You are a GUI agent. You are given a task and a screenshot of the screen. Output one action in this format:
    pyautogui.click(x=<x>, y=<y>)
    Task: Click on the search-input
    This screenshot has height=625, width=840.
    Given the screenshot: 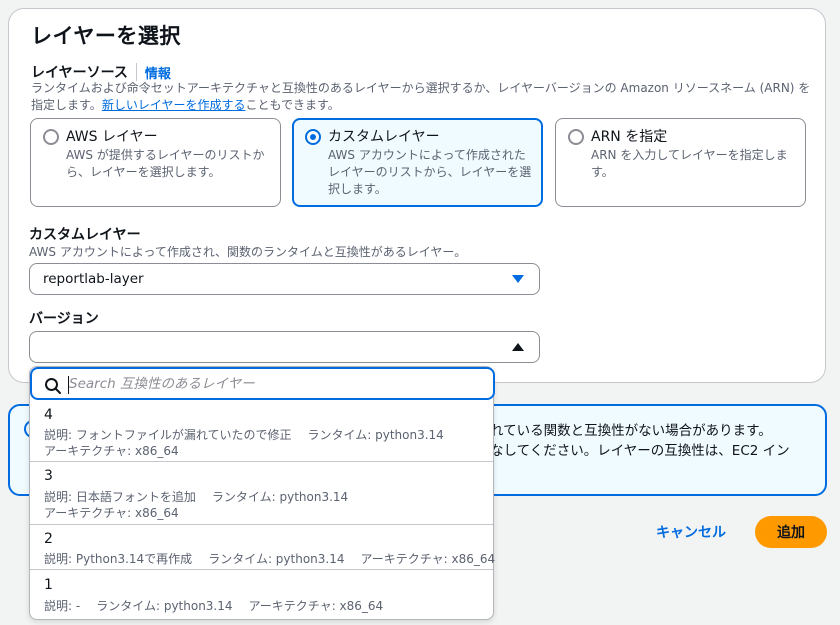 What is the action you would take?
    pyautogui.click(x=275, y=384)
    